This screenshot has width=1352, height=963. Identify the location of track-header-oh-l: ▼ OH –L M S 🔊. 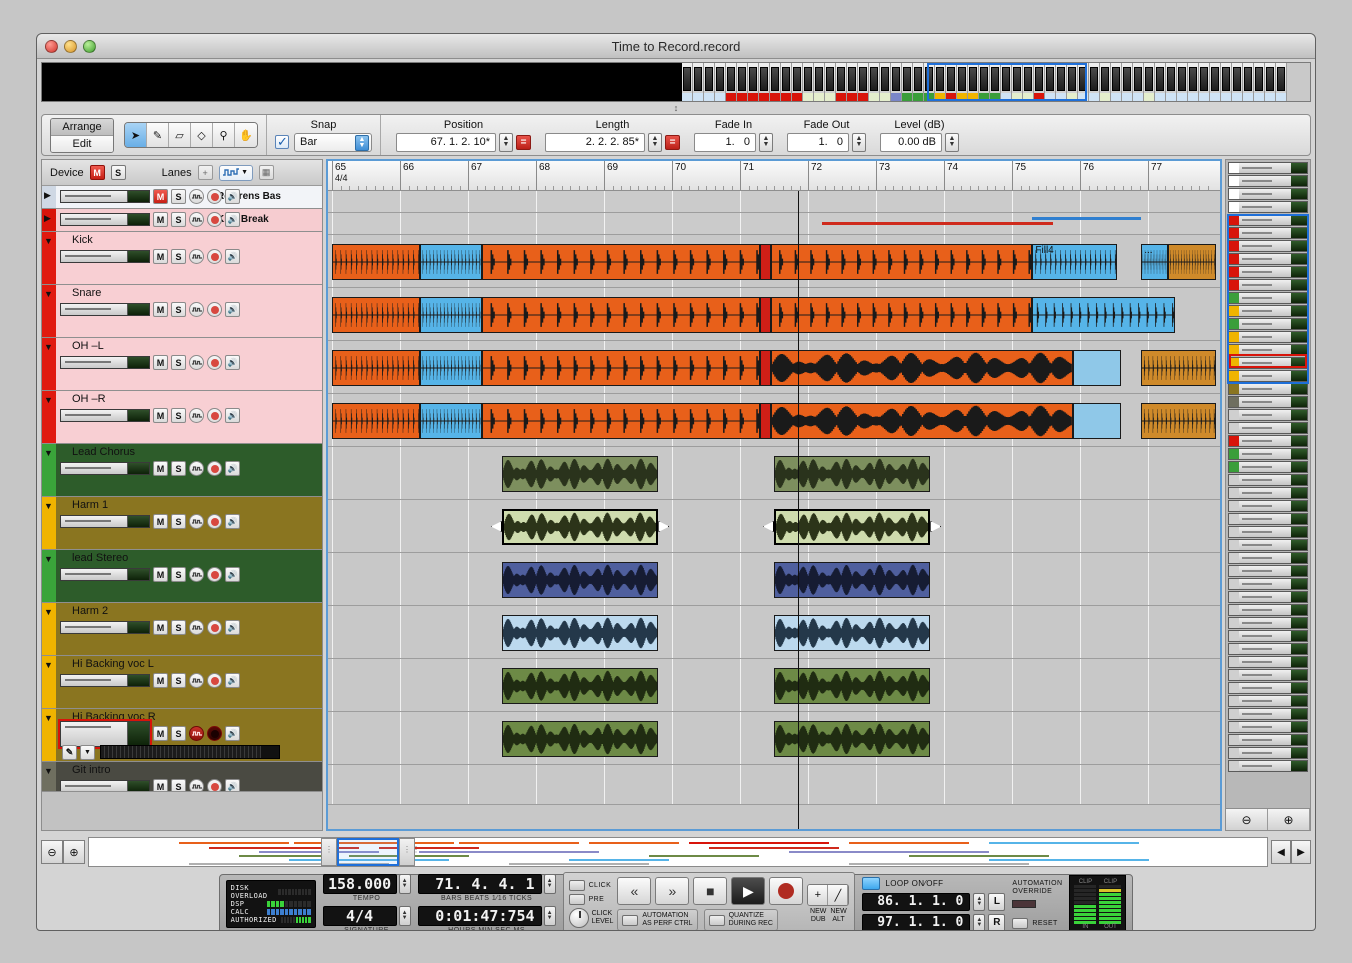
(182, 364).